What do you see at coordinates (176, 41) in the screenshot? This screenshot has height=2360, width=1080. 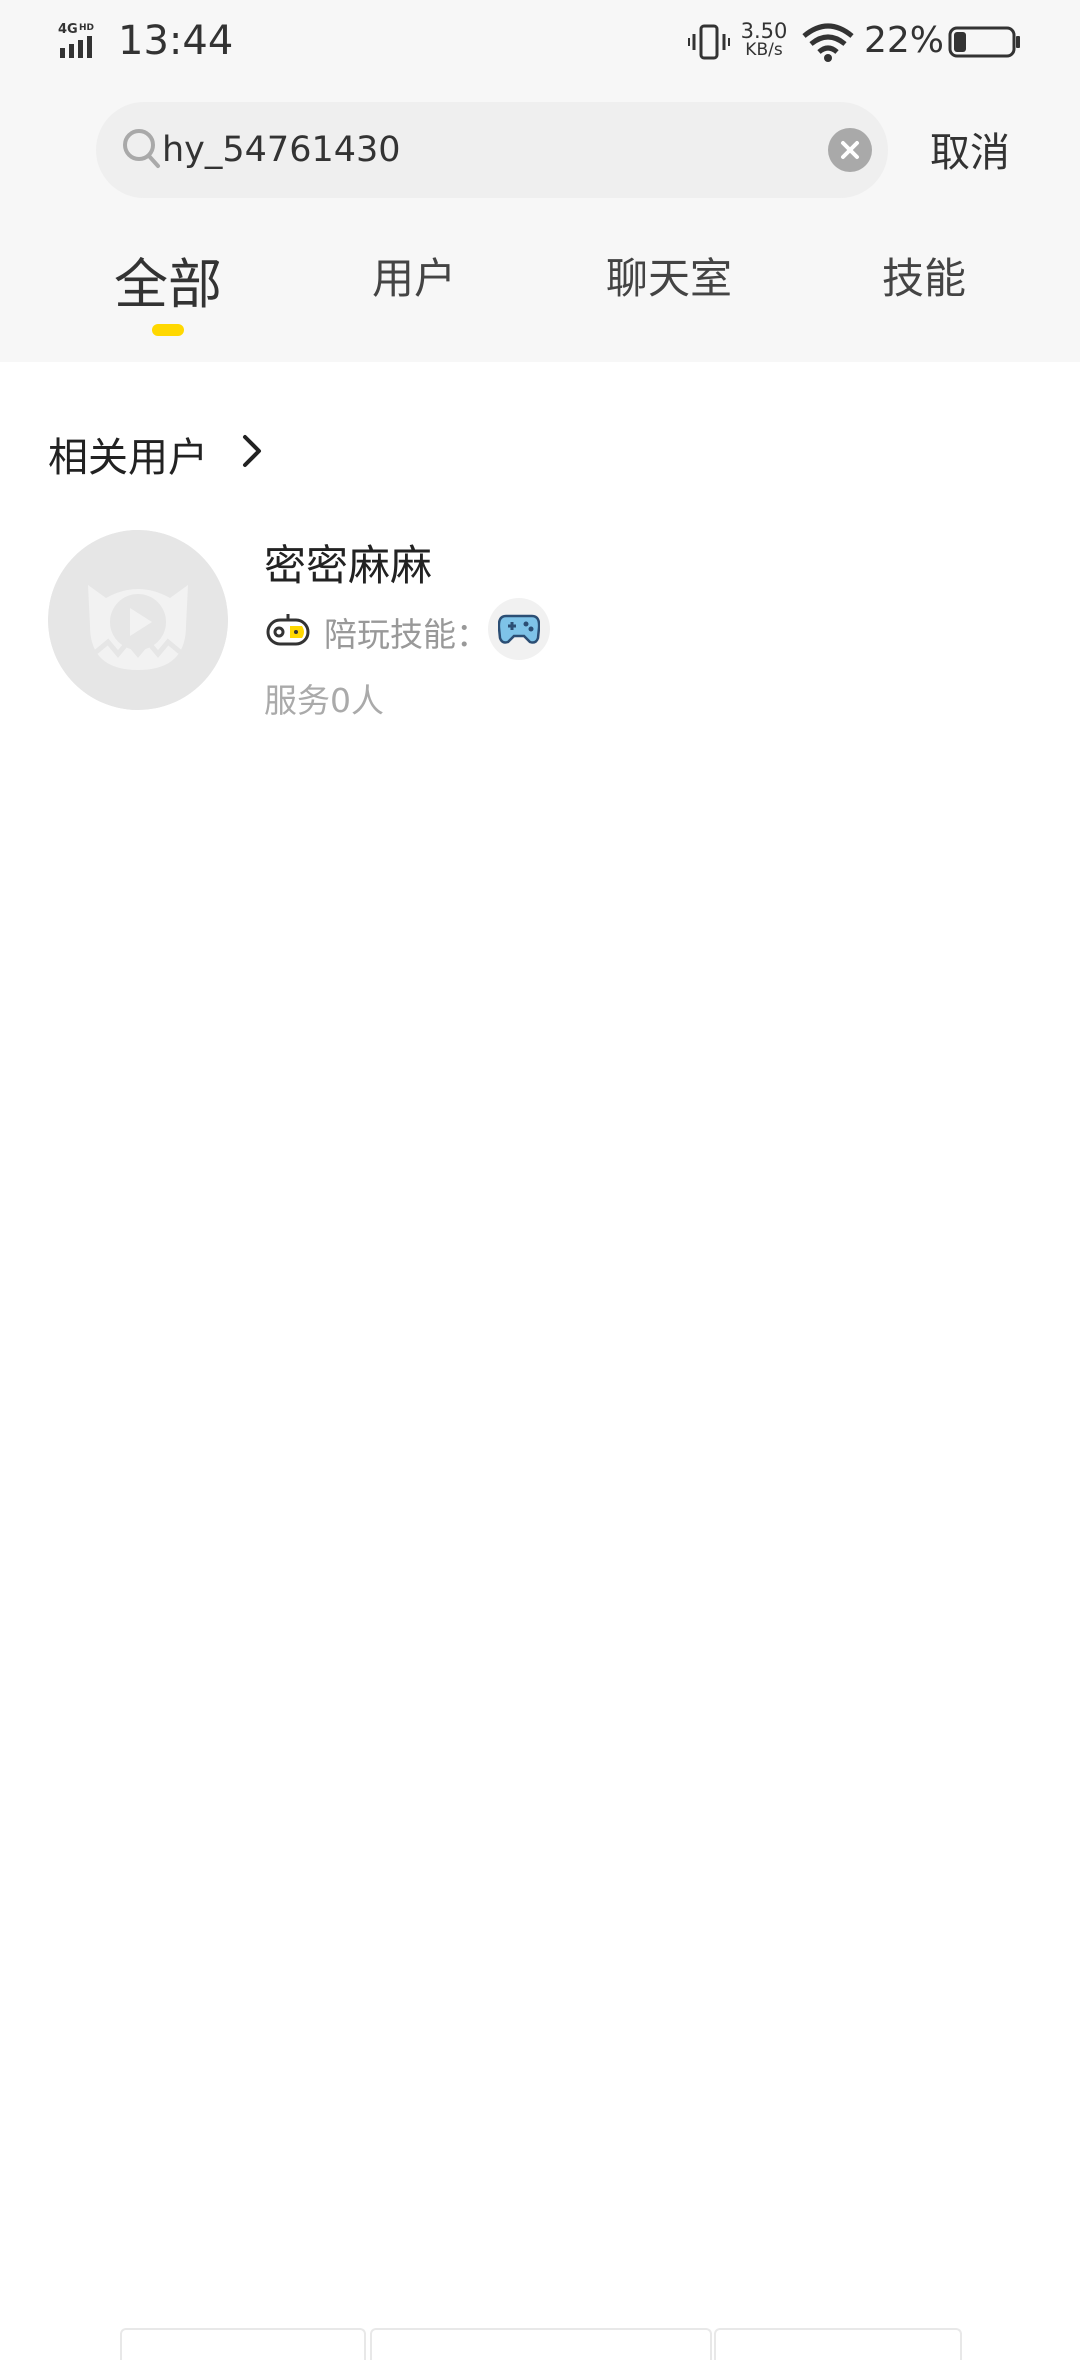 I see `status-time: 13:44` at bounding box center [176, 41].